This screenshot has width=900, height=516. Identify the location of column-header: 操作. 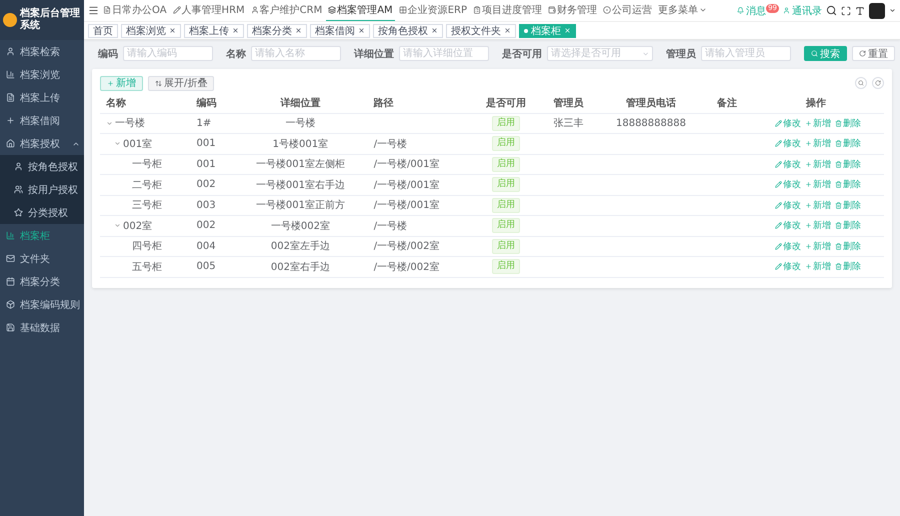
(816, 103).